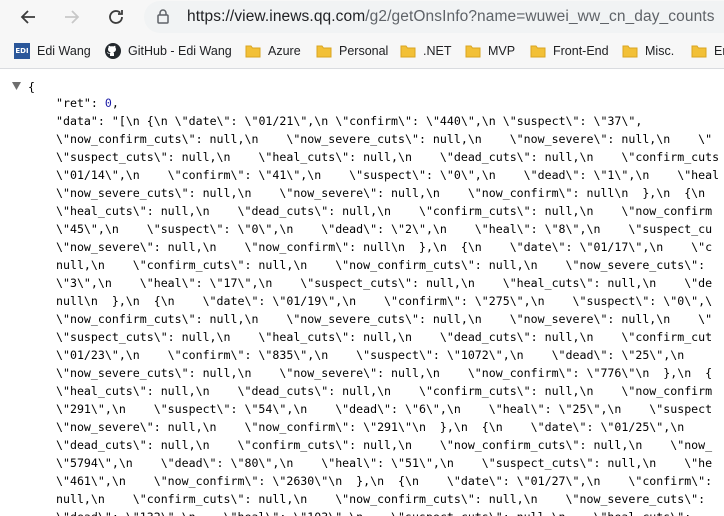 This screenshot has height=516, width=724. What do you see at coordinates (180, 51) in the screenshot?
I see `bookmark-label: GitHub - Edi Wang` at bounding box center [180, 51].